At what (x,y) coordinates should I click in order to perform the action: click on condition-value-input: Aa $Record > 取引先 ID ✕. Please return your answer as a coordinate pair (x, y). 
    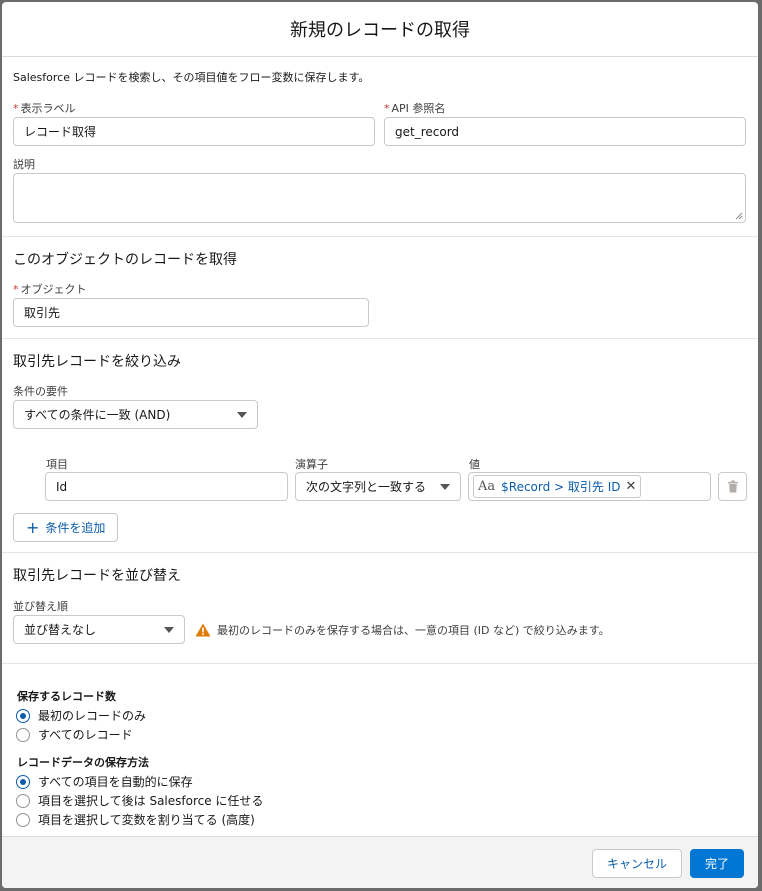
    Looking at the image, I should click on (589, 486).